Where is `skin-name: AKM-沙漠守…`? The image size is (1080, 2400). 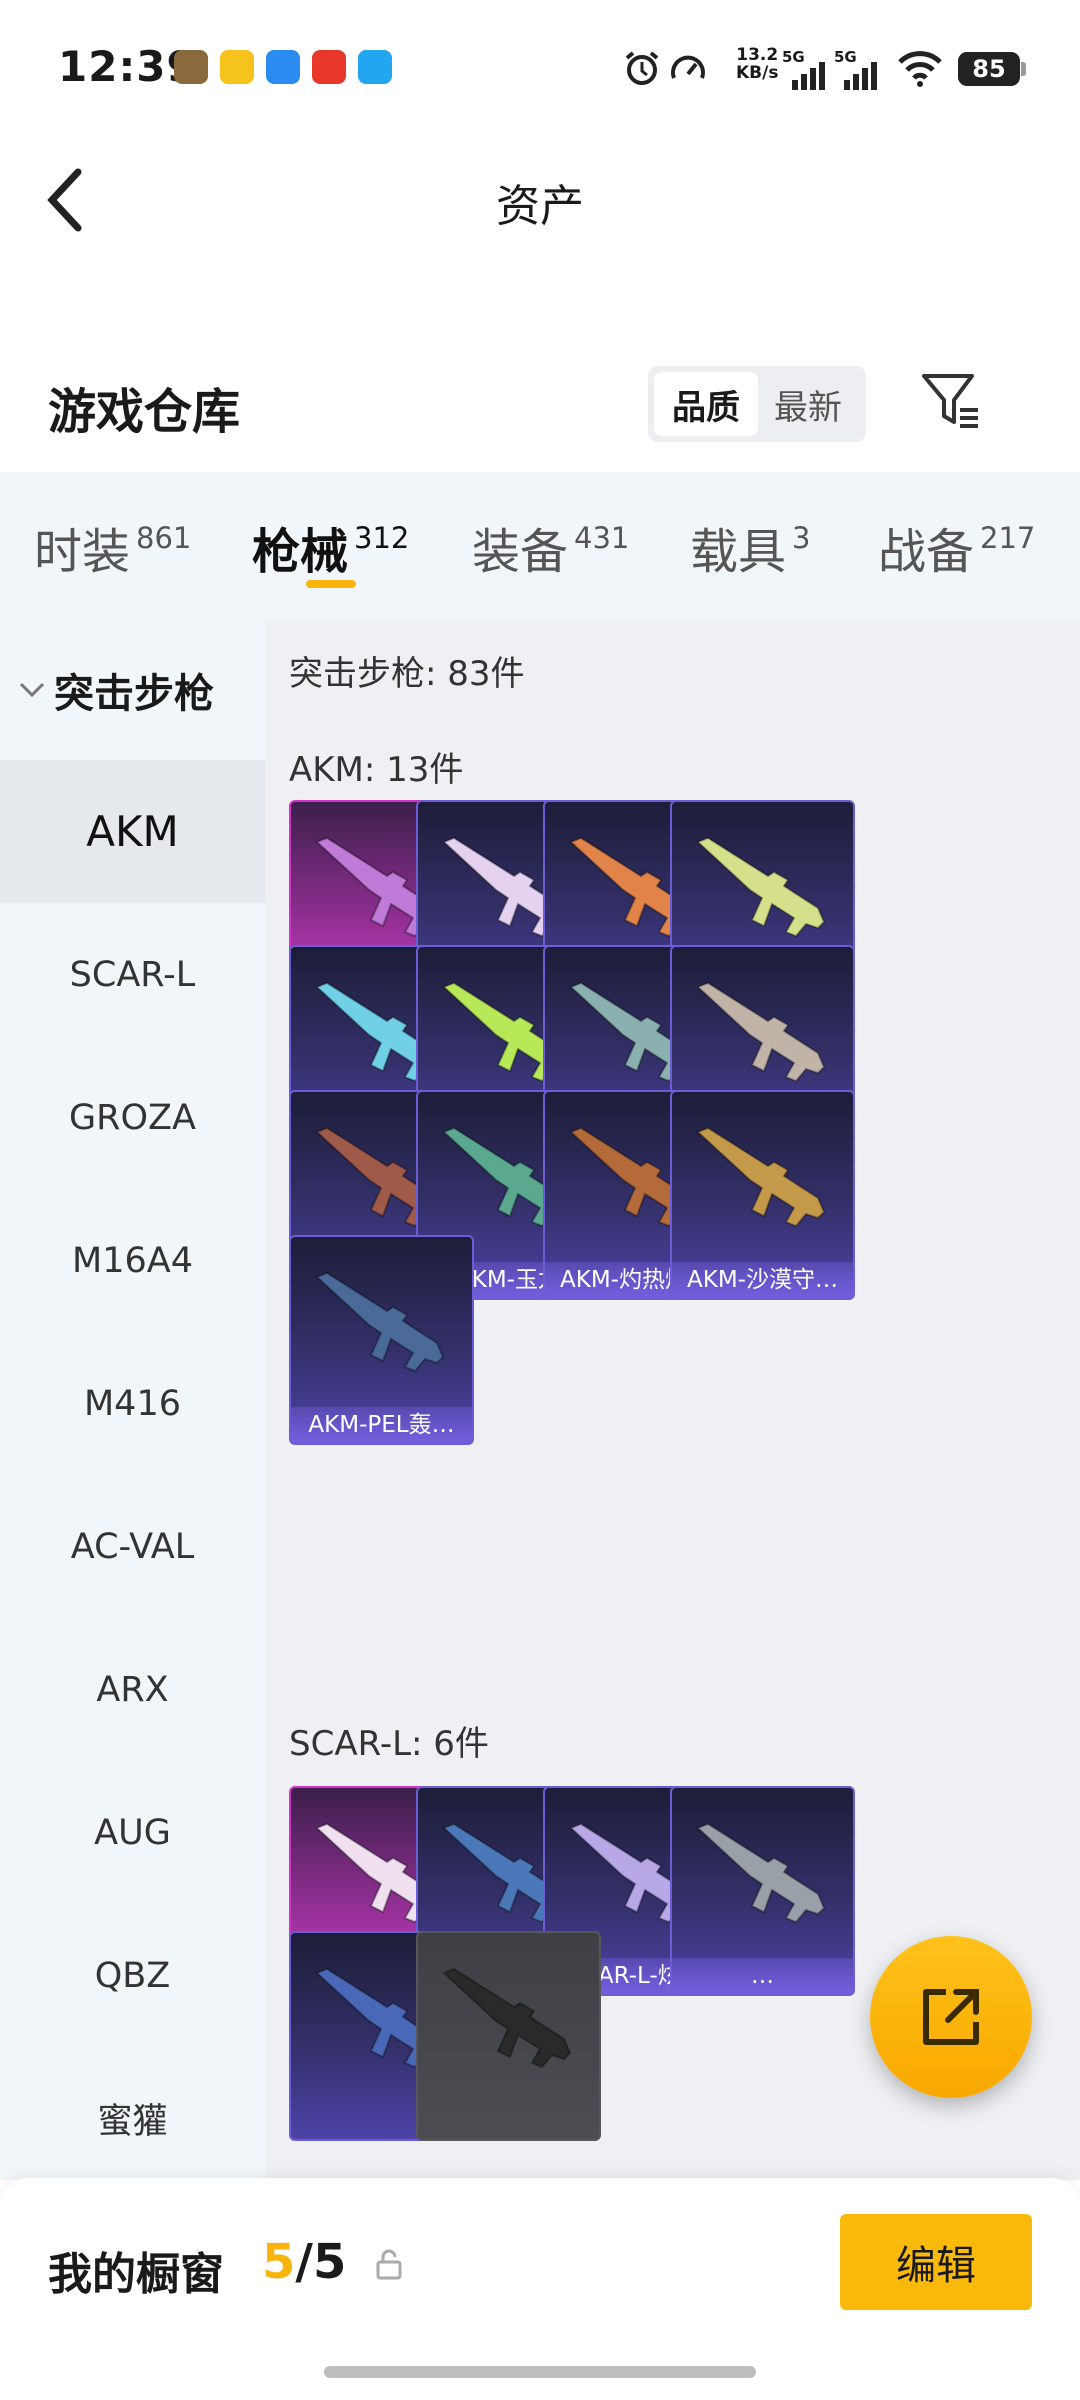
skin-name: AKM-沙漠守… is located at coordinates (762, 1280).